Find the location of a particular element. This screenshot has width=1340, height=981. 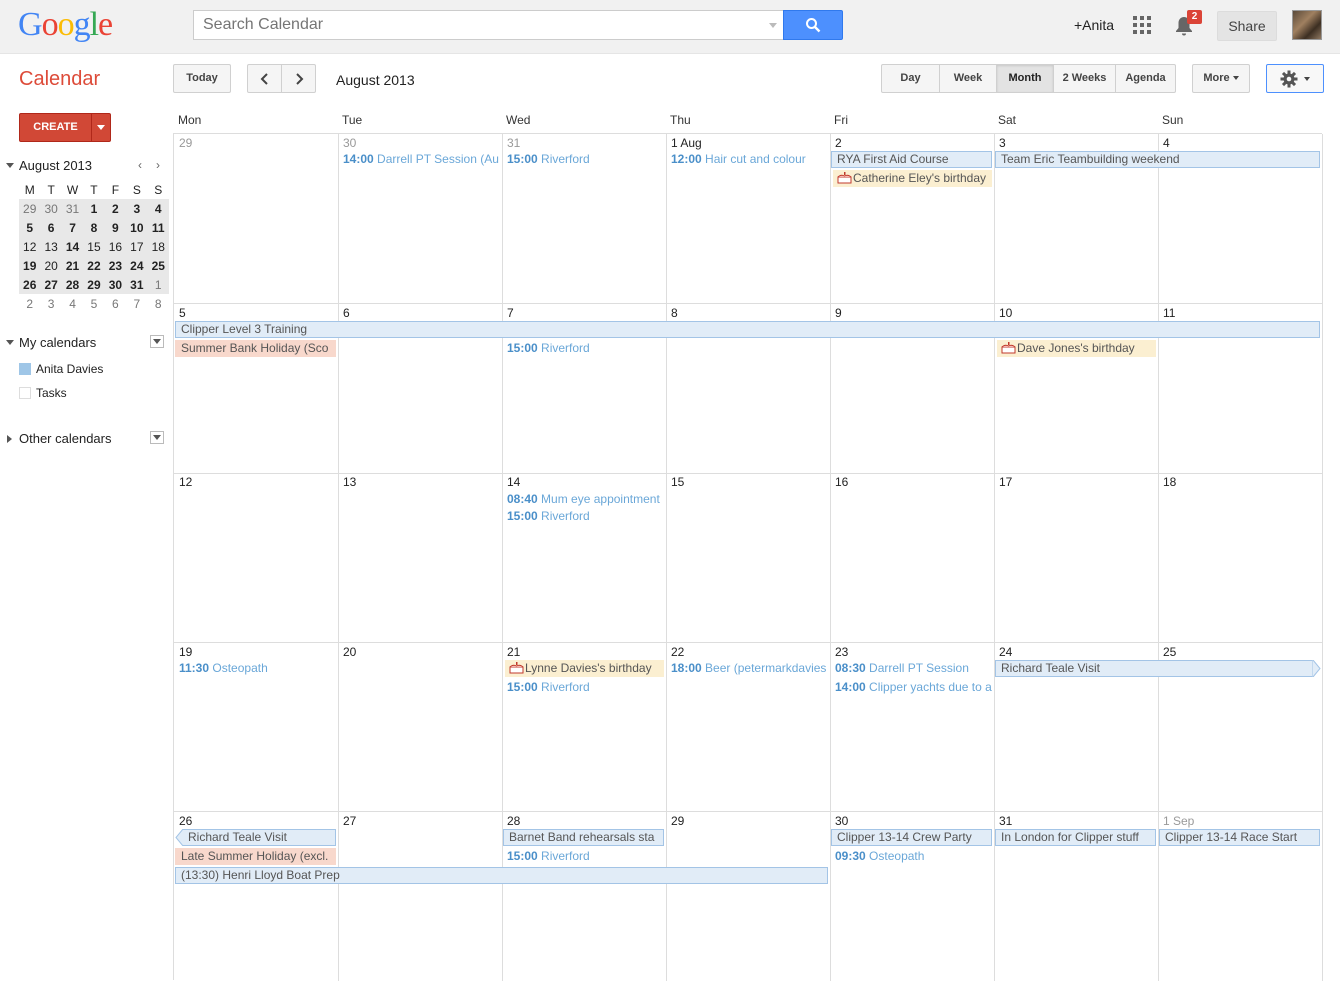

search-button is located at coordinates (813, 25).